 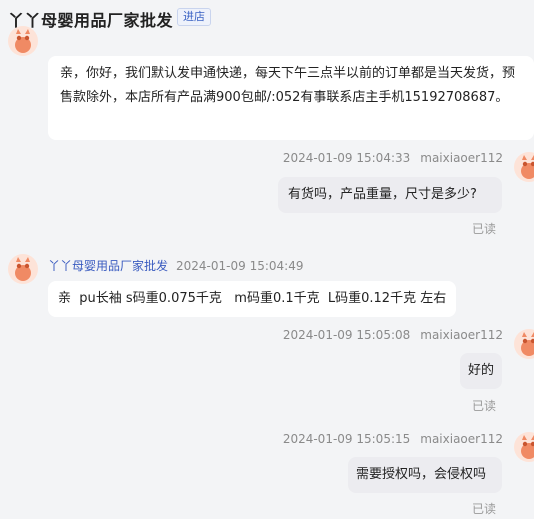 What do you see at coordinates (481, 371) in the screenshot?
I see `message-bubble-buyer: 好的` at bounding box center [481, 371].